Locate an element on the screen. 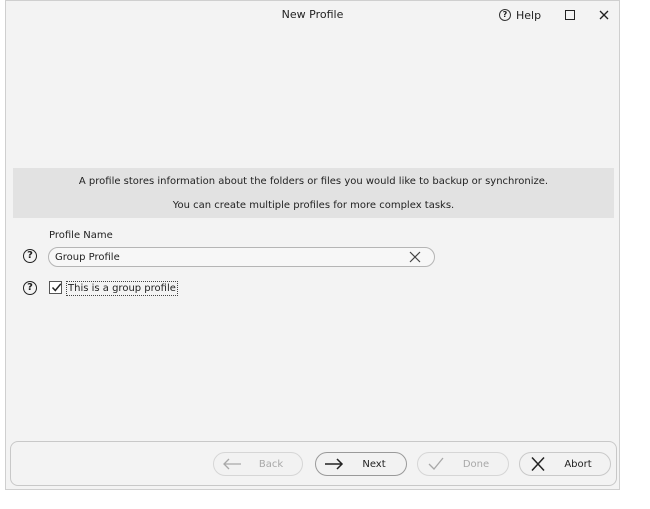 The width and height of the screenshot is (650, 509). arrow-right-icon is located at coordinates (334, 464).